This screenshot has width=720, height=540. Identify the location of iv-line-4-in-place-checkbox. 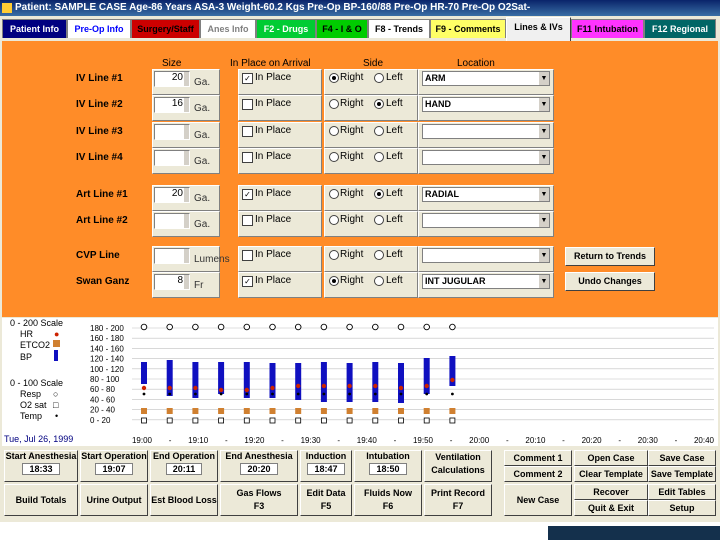
(247, 157).